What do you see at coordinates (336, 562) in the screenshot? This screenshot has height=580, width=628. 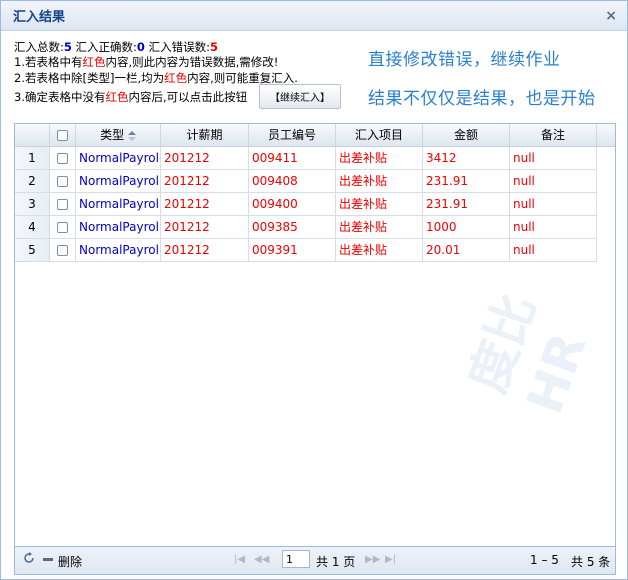 I see `page-count: 共 1 页` at bounding box center [336, 562].